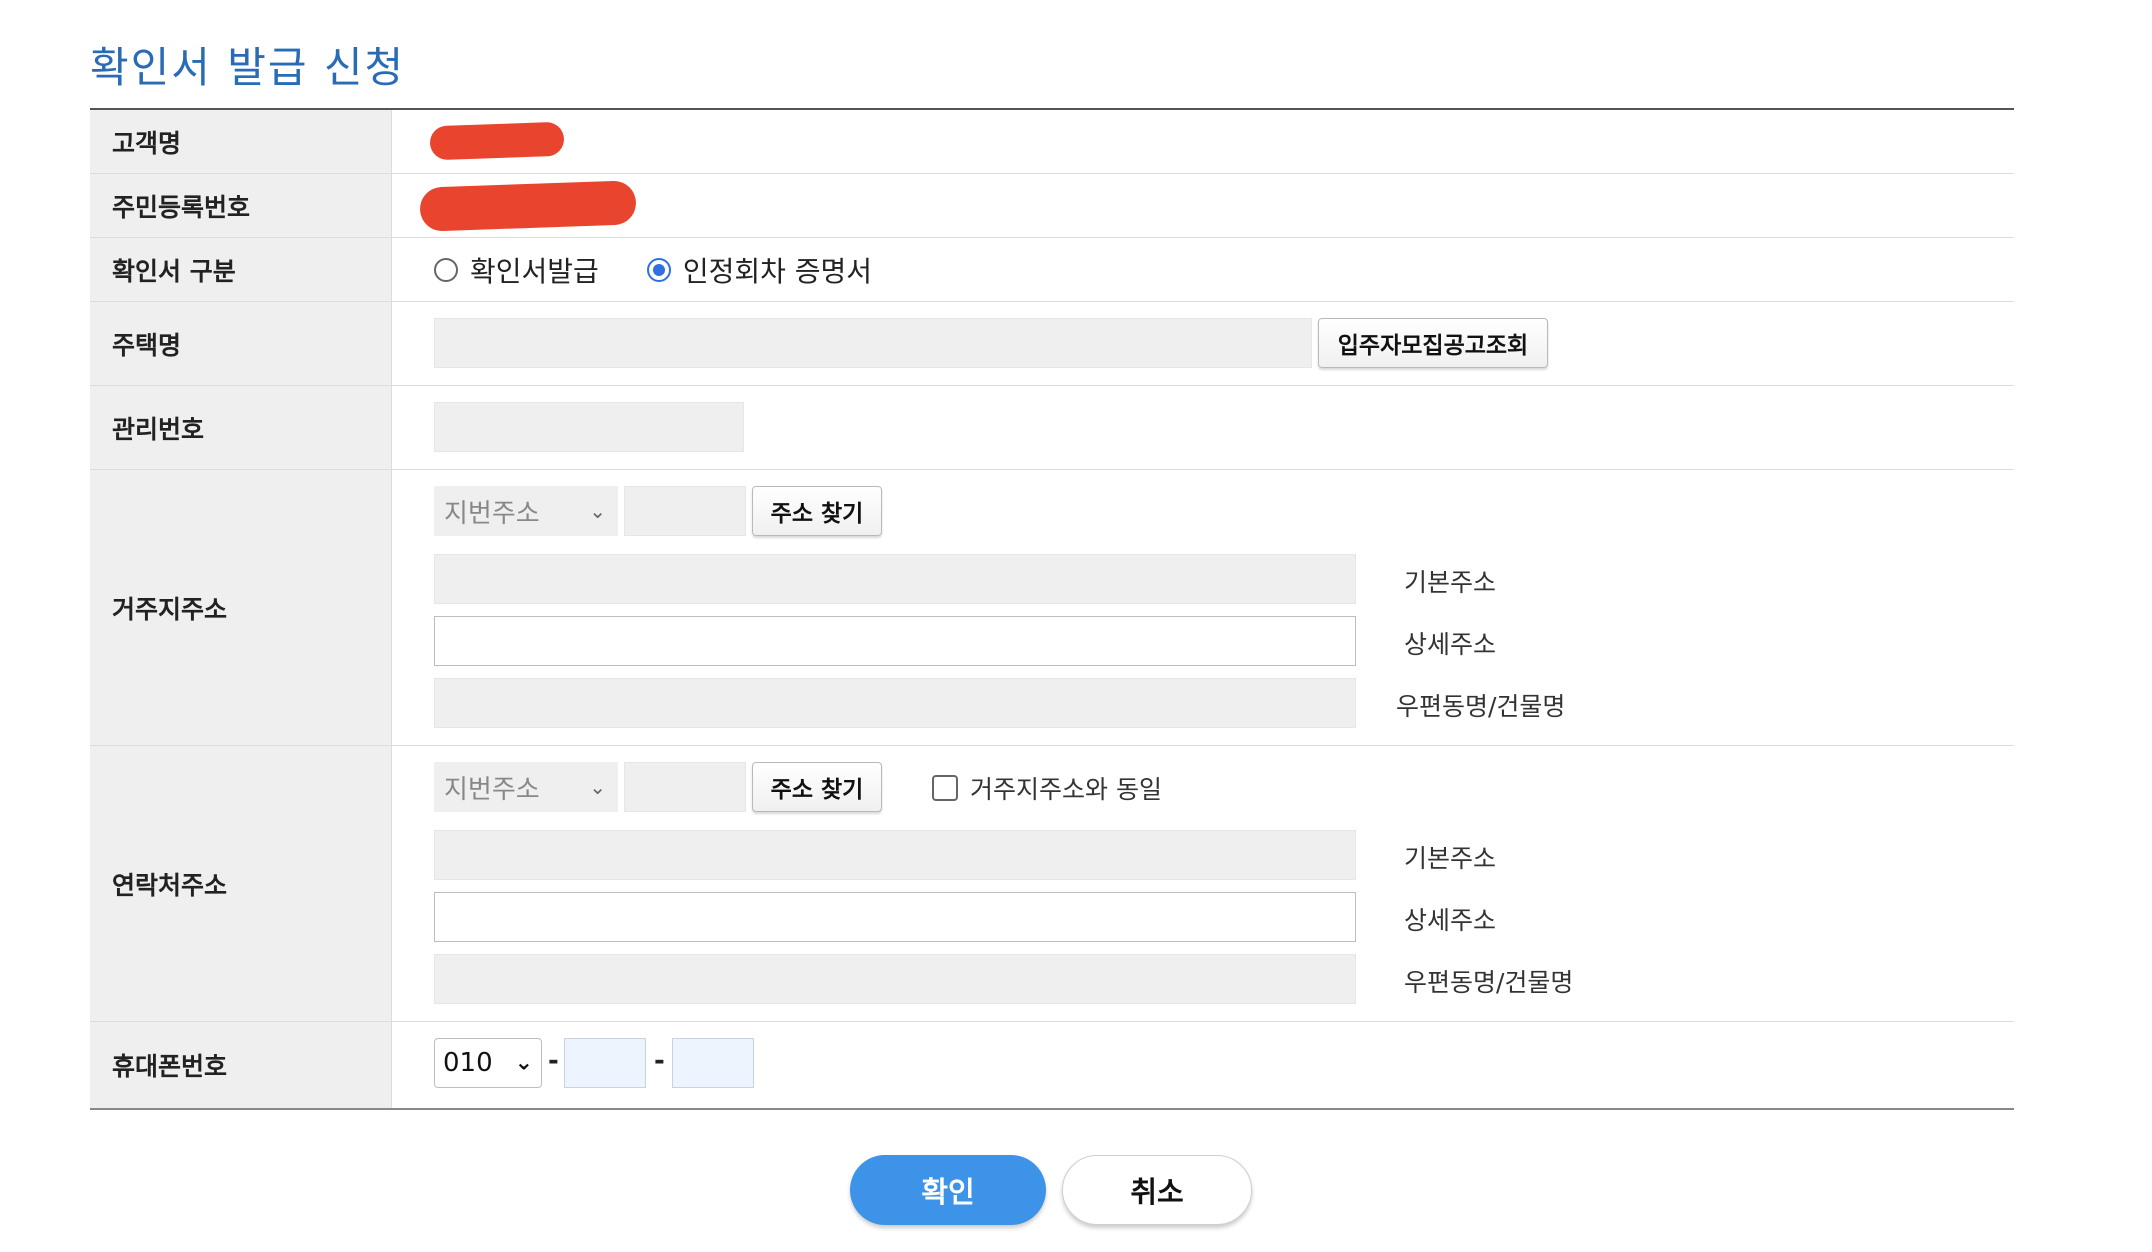 This screenshot has height=1252, width=2152. I want to click on contact-address-type-select: 지번주소 ⌄, so click(526, 787).